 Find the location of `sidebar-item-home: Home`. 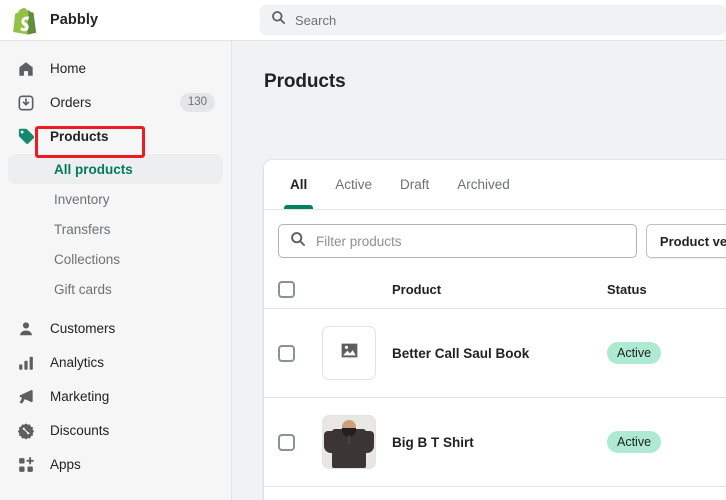

sidebar-item-home: Home is located at coordinates (115, 68).